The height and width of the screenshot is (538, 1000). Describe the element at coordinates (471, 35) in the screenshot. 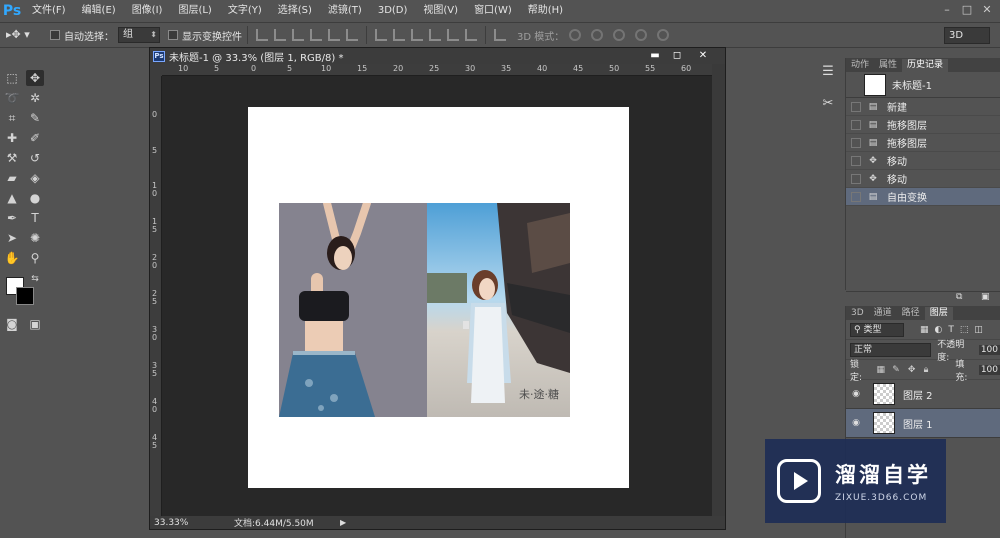

I see `distribute-right-icon` at that location.